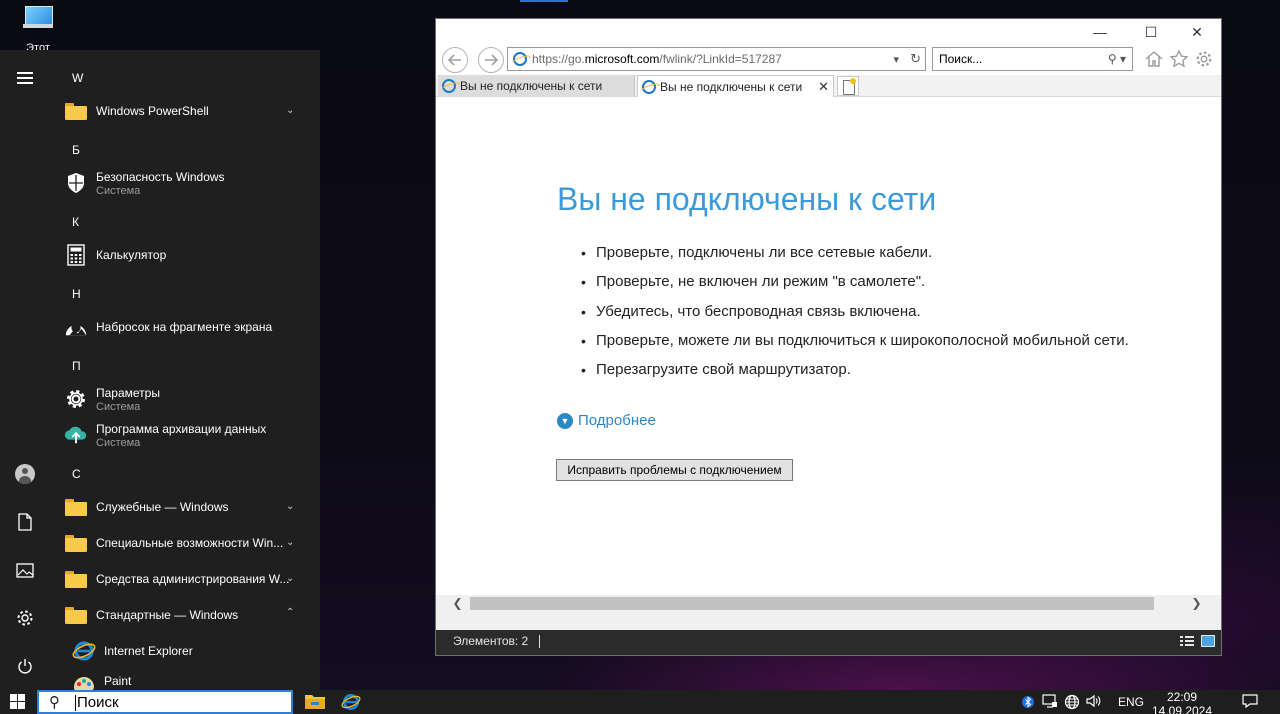  What do you see at coordinates (674, 470) in the screenshot?
I see `fix-connection-button: Исправить проблемы с подключением` at bounding box center [674, 470].